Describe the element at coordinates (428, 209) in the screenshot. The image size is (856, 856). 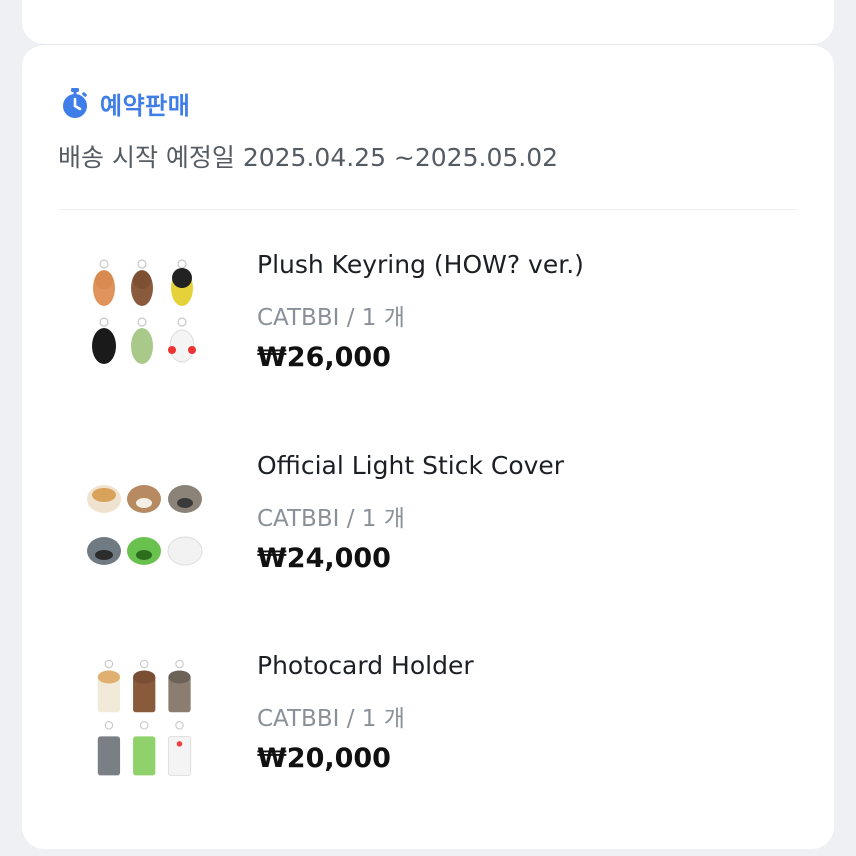
I see `divider` at that location.